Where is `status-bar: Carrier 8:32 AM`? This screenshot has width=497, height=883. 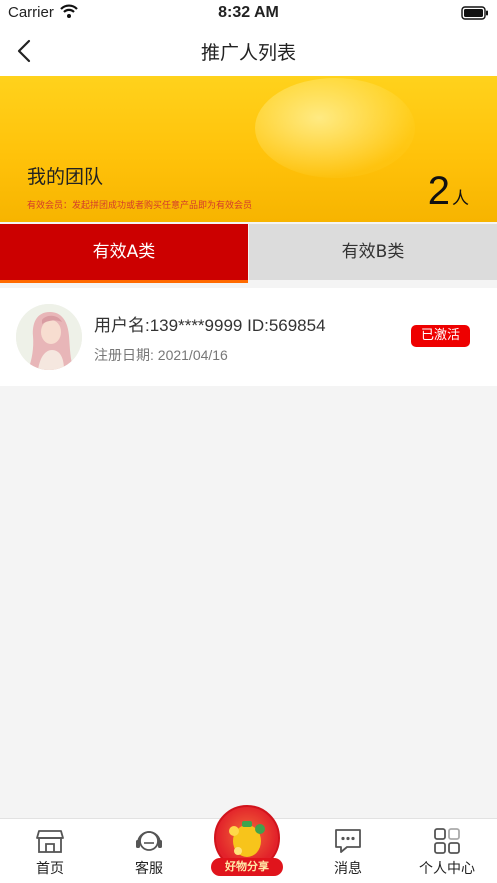 status-bar: Carrier 8:32 AM is located at coordinates (248, 13).